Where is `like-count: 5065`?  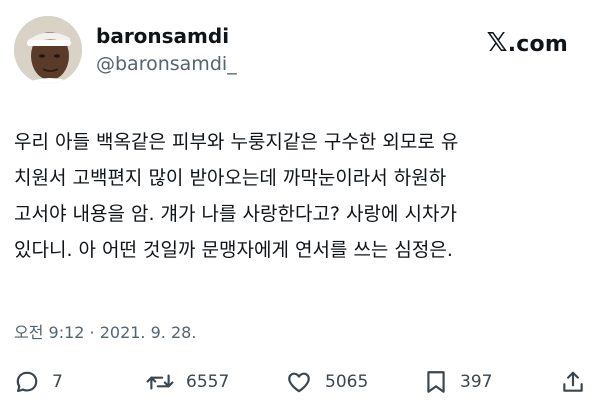 like-count: 5065 is located at coordinates (347, 382).